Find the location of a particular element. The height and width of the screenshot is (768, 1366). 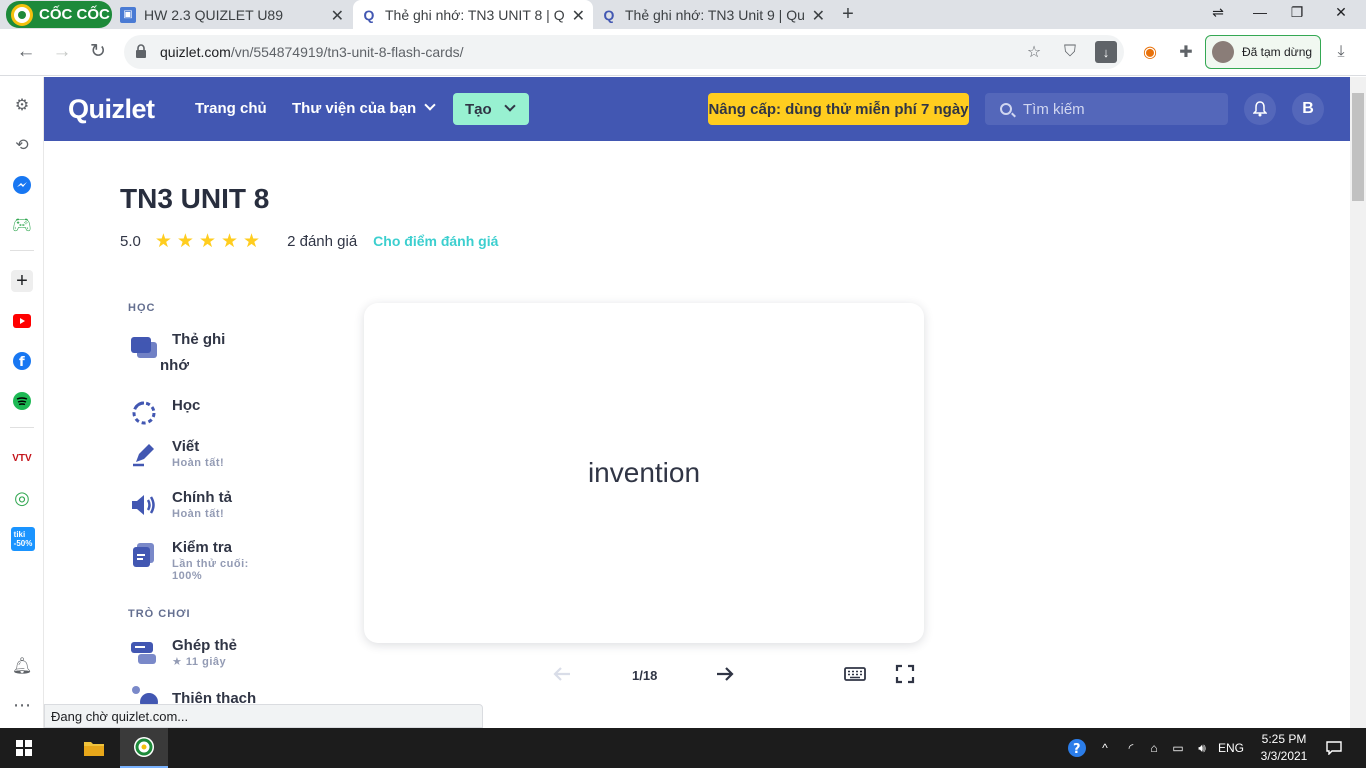

nav-home-link: Trang chủ is located at coordinates (231, 108).